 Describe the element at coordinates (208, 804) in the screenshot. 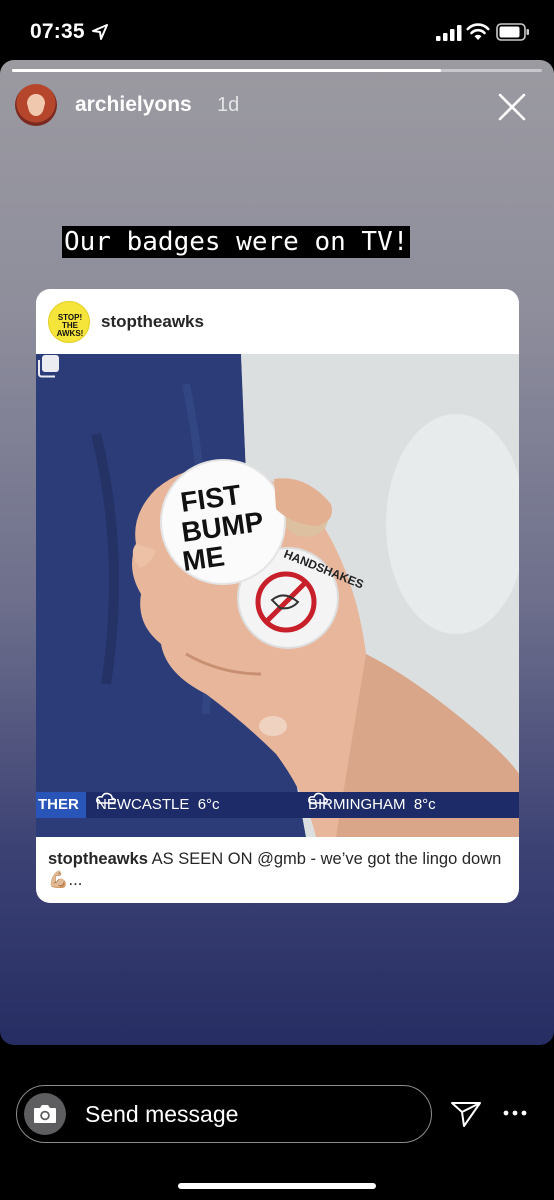

I see `ticker-temp: 6°c` at that location.